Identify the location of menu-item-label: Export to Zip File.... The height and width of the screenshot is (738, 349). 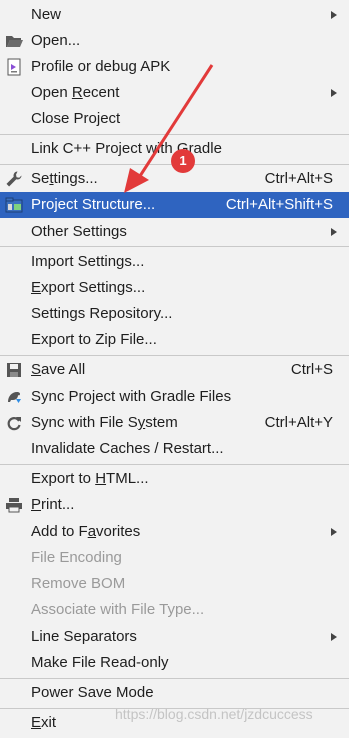
(94, 339).